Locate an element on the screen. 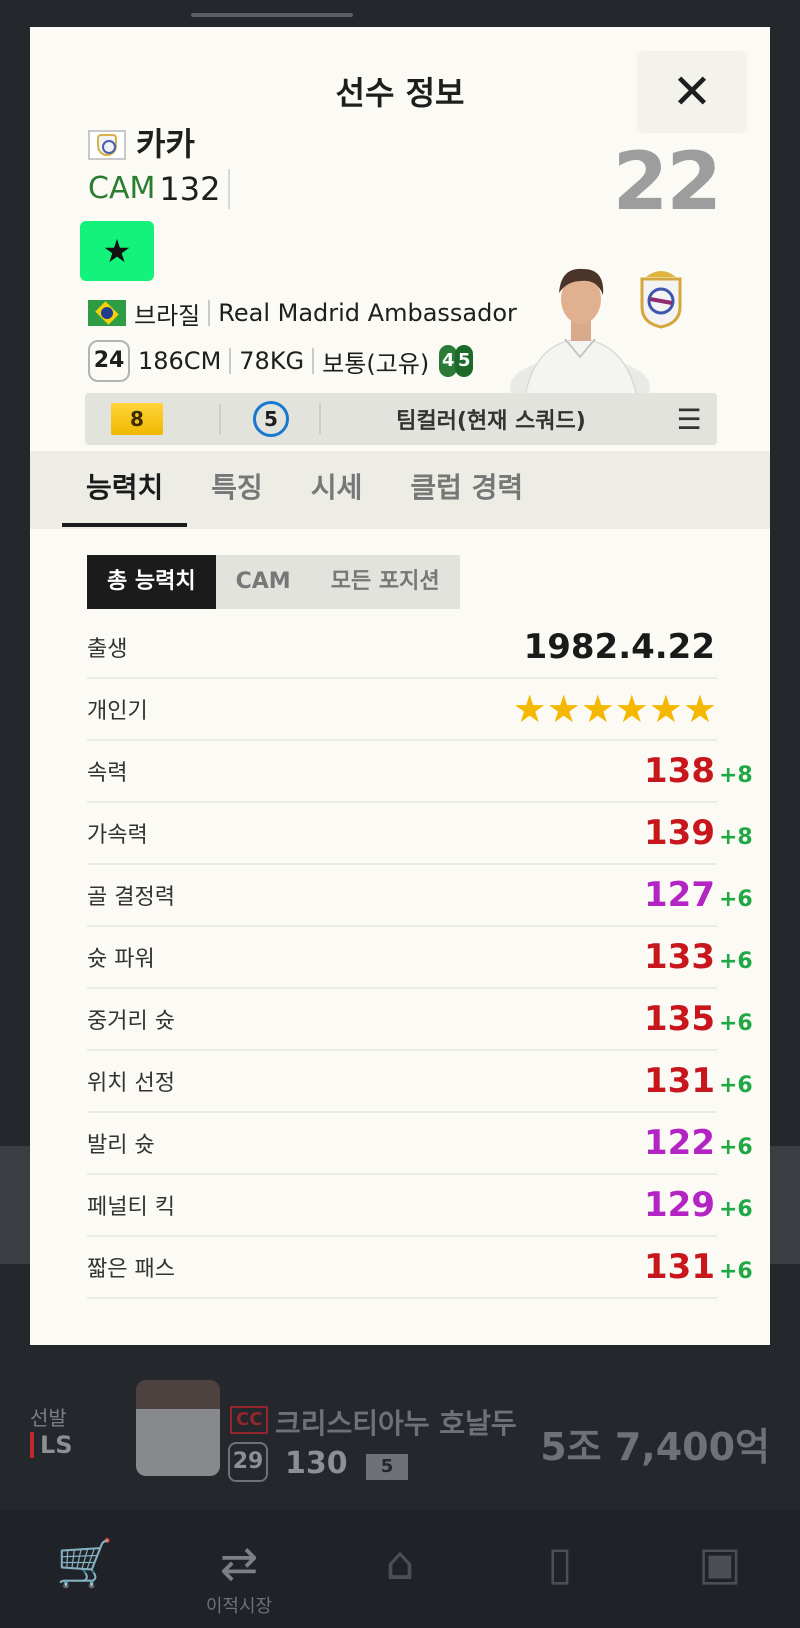  stat-value: 127 is located at coordinates (679, 895).